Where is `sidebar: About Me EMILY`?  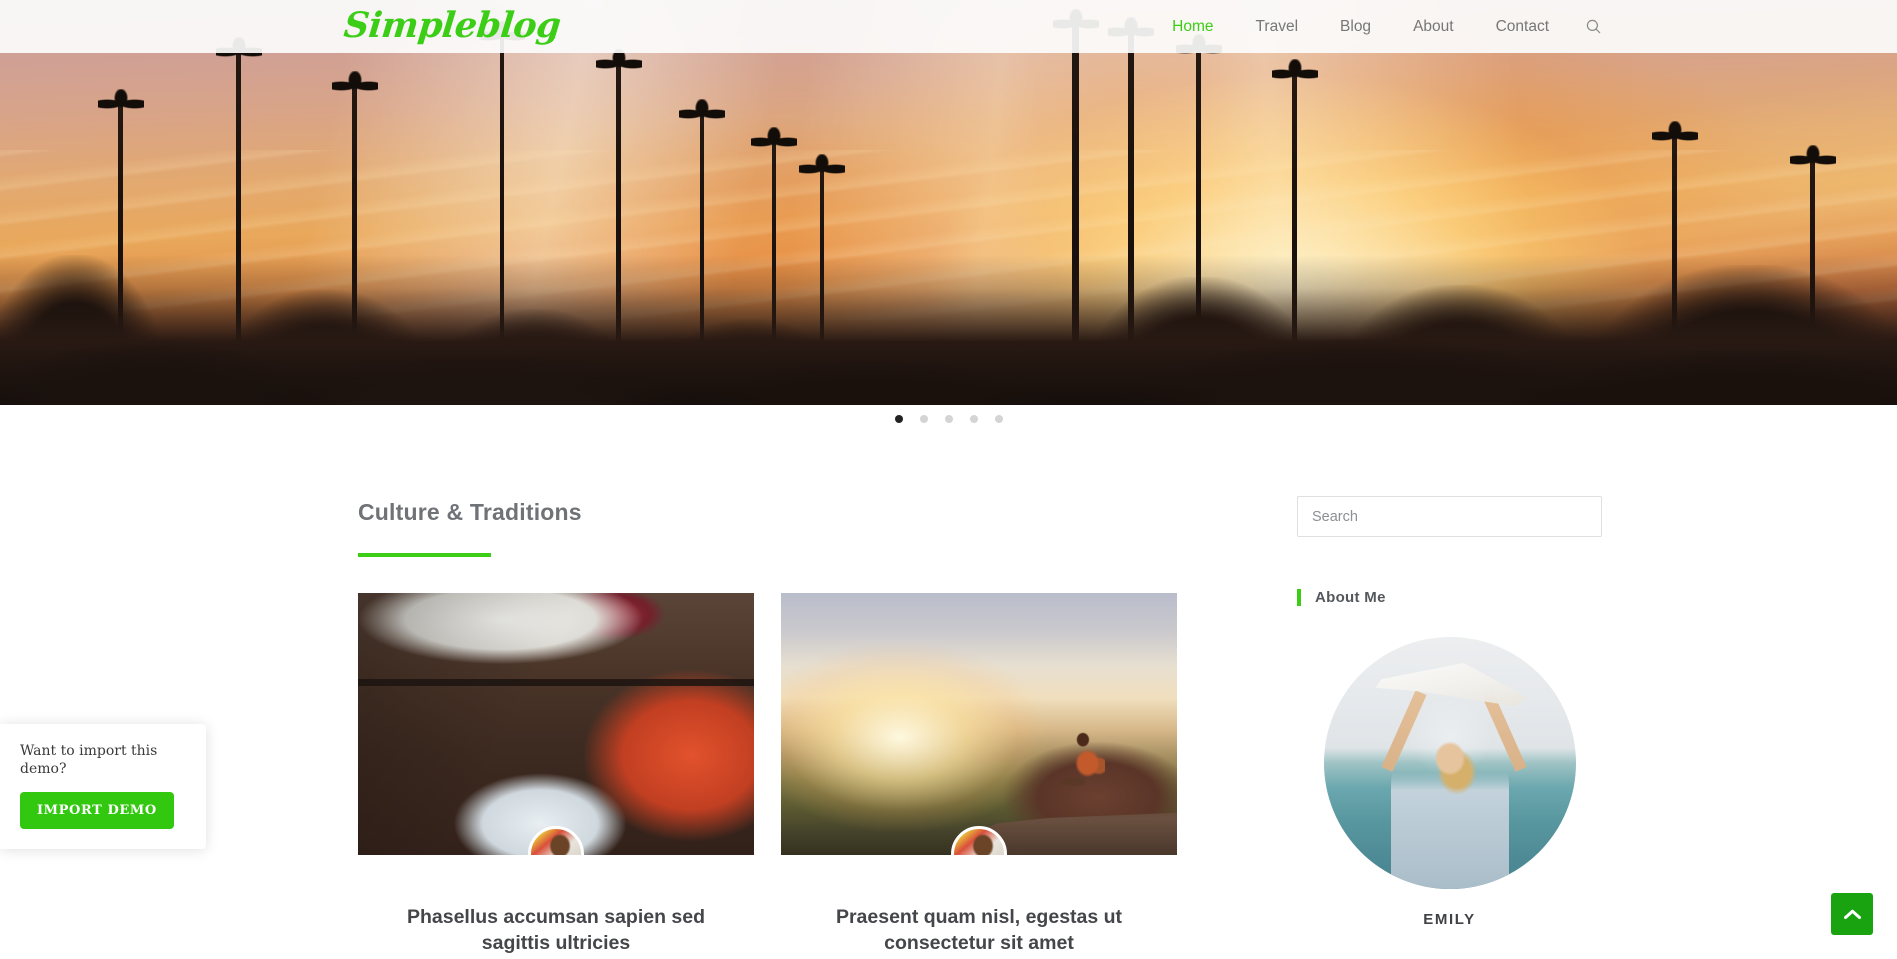
sidebar: About Me EMILY is located at coordinates (1449, 707).